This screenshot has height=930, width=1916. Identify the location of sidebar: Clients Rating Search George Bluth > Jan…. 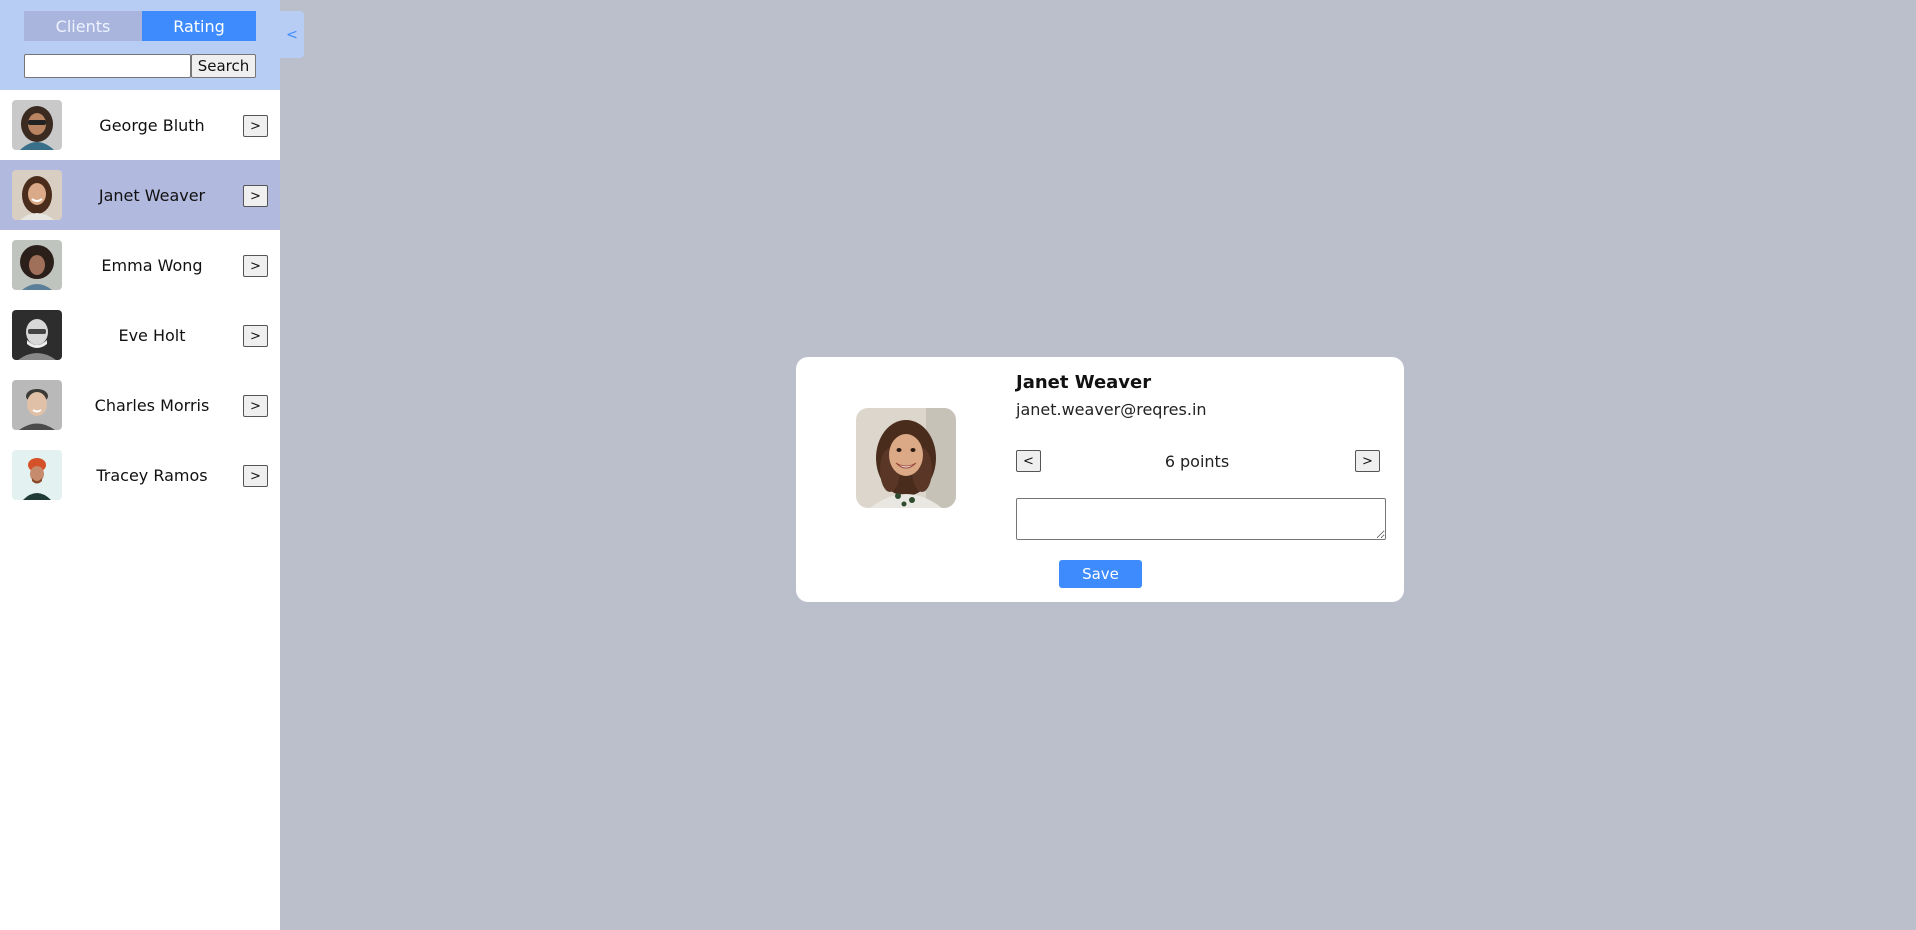
(140, 465).